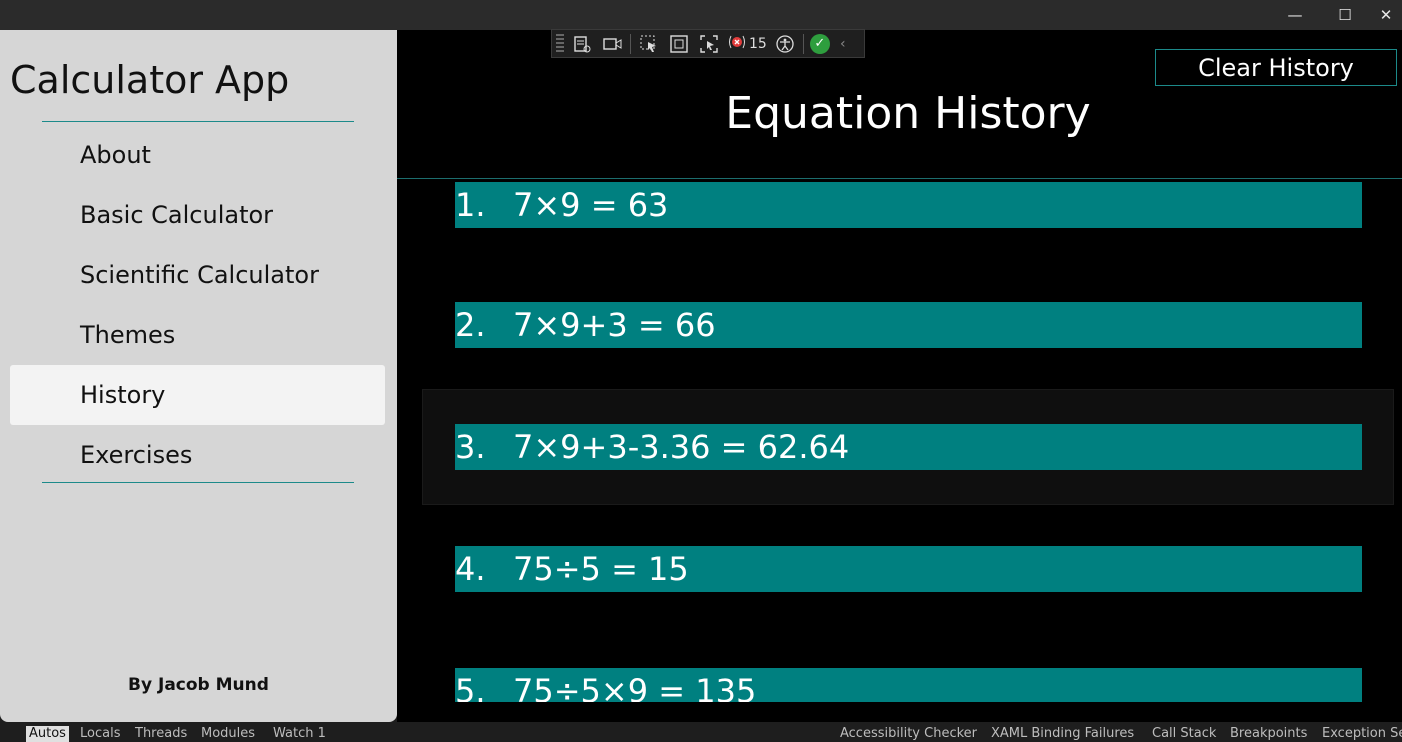 This screenshot has width=1402, height=742. I want to click on equation-item: 2. 7×9+3 = 66, so click(908, 325).